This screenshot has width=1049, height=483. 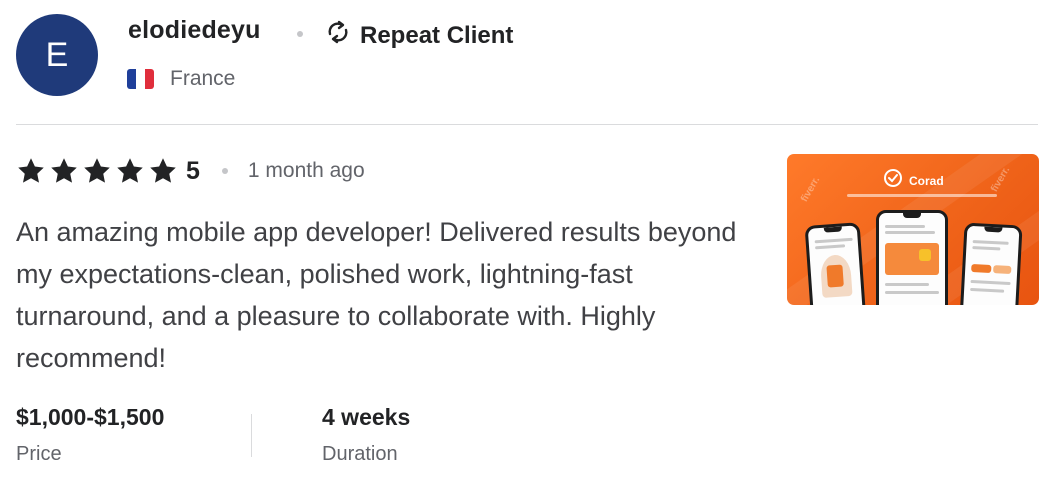 I want to click on rating-row: 5 1 month ago, so click(x=190, y=171).